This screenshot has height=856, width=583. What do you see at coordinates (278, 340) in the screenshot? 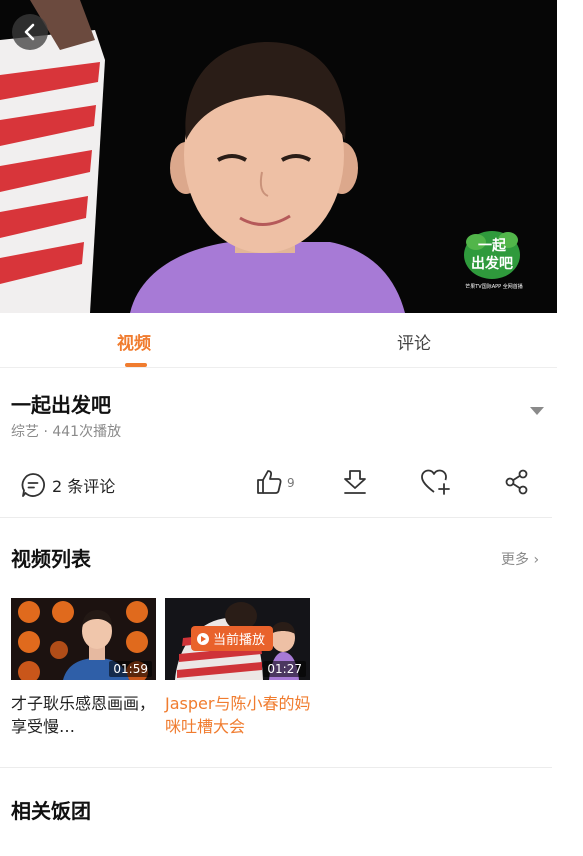
I see `tab-bar: 视频 评论` at bounding box center [278, 340].